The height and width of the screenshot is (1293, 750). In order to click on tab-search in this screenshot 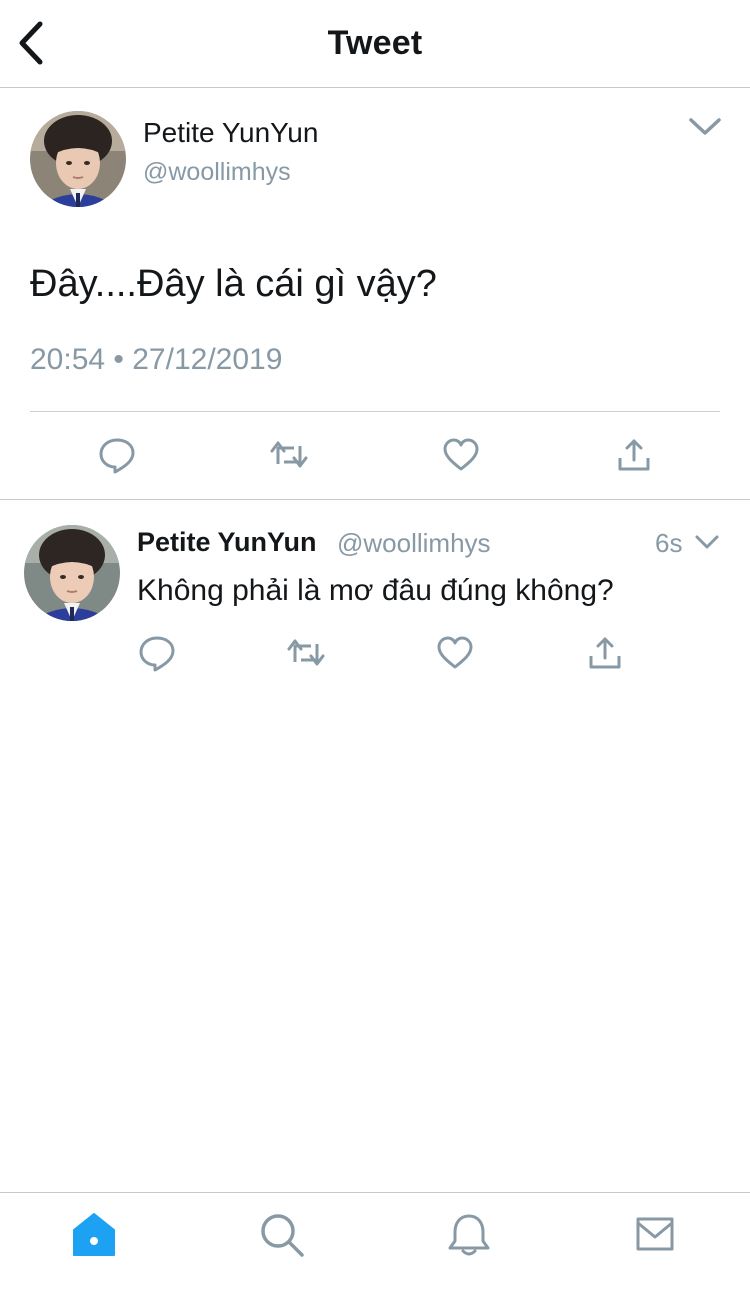, I will do `click(282, 1235)`.